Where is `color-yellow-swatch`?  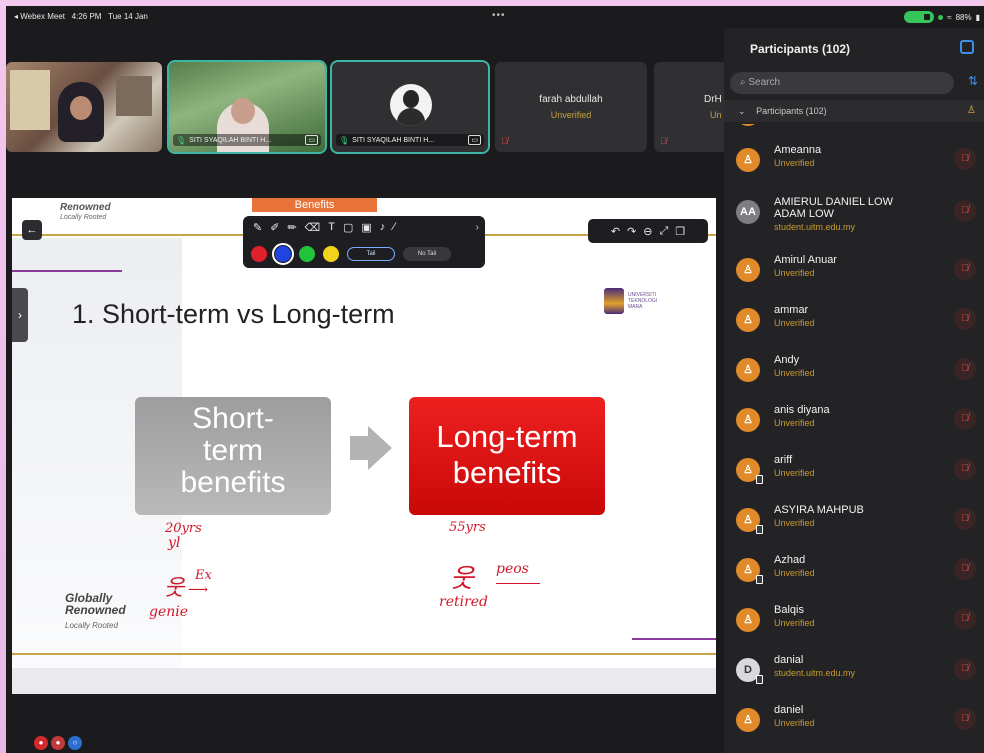 color-yellow-swatch is located at coordinates (331, 254).